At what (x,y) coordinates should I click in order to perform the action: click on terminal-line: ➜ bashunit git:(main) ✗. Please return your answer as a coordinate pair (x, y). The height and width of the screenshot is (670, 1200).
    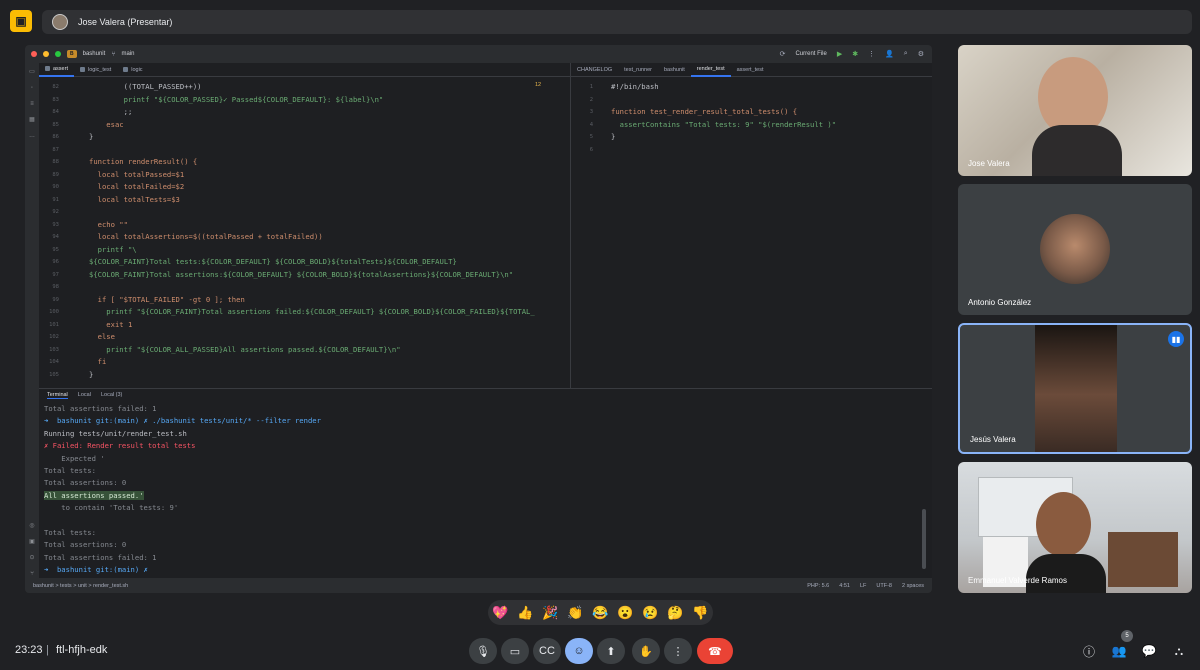
    Looking at the image, I should click on (98, 570).